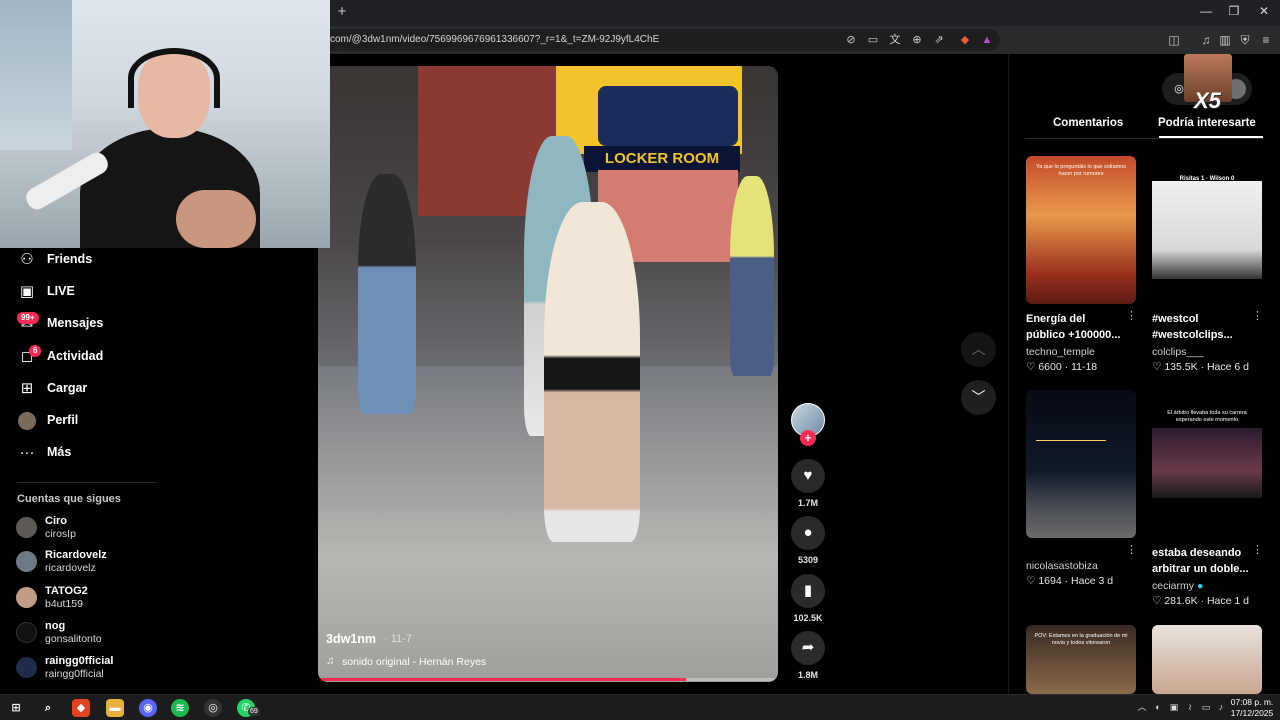 This screenshot has height=720, width=1280. What do you see at coordinates (64, 604) in the screenshot?
I see `following-username: b4ut159` at bounding box center [64, 604].